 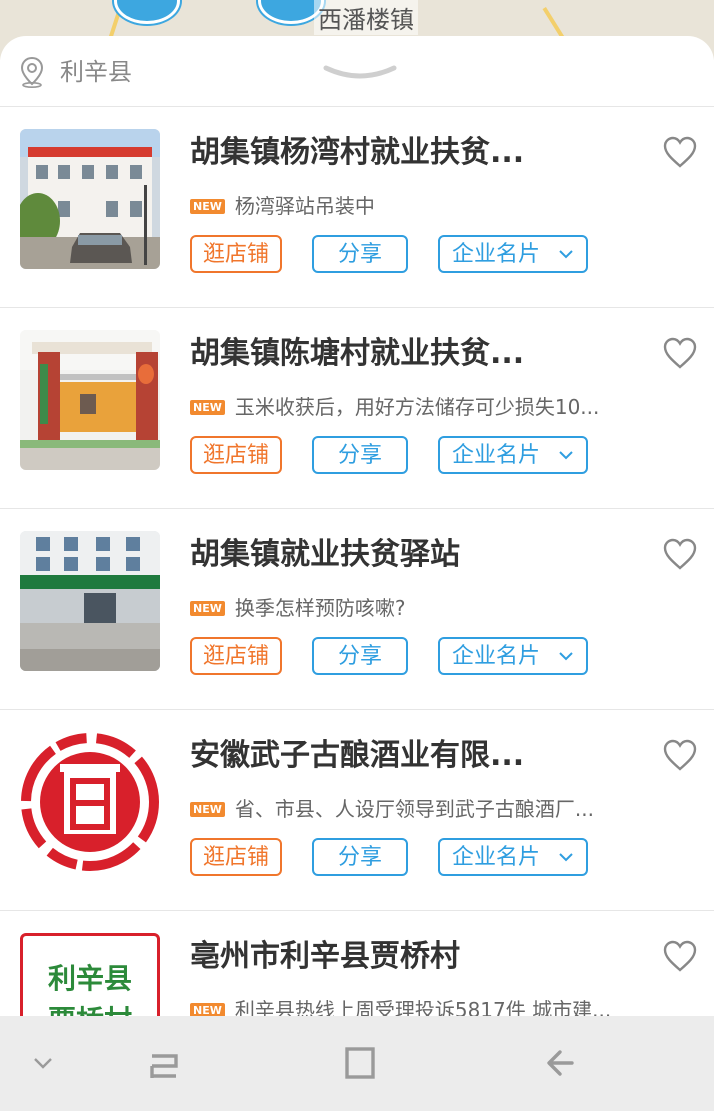 What do you see at coordinates (561, 1063) in the screenshot?
I see `back-arrow-icon` at bounding box center [561, 1063].